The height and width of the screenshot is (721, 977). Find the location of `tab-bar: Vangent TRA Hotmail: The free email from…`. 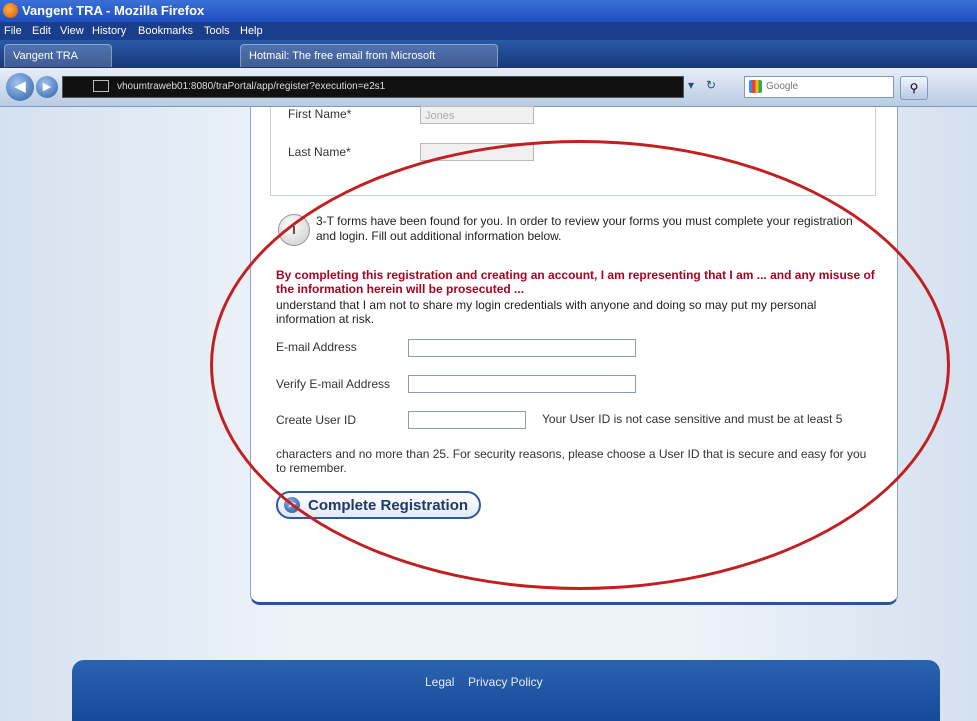

tab-bar: Vangent TRA Hotmail: The free email from… is located at coordinates (488, 54).